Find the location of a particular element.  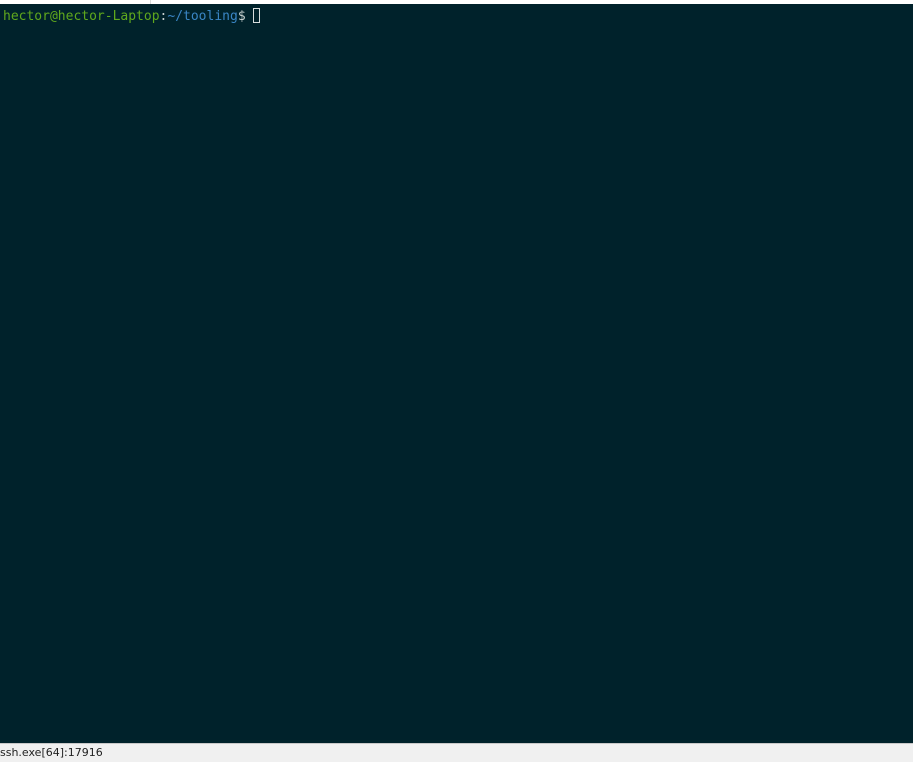

prompt-line: hector@hector-Laptop:~/tooling$ is located at coordinates (132, 17).